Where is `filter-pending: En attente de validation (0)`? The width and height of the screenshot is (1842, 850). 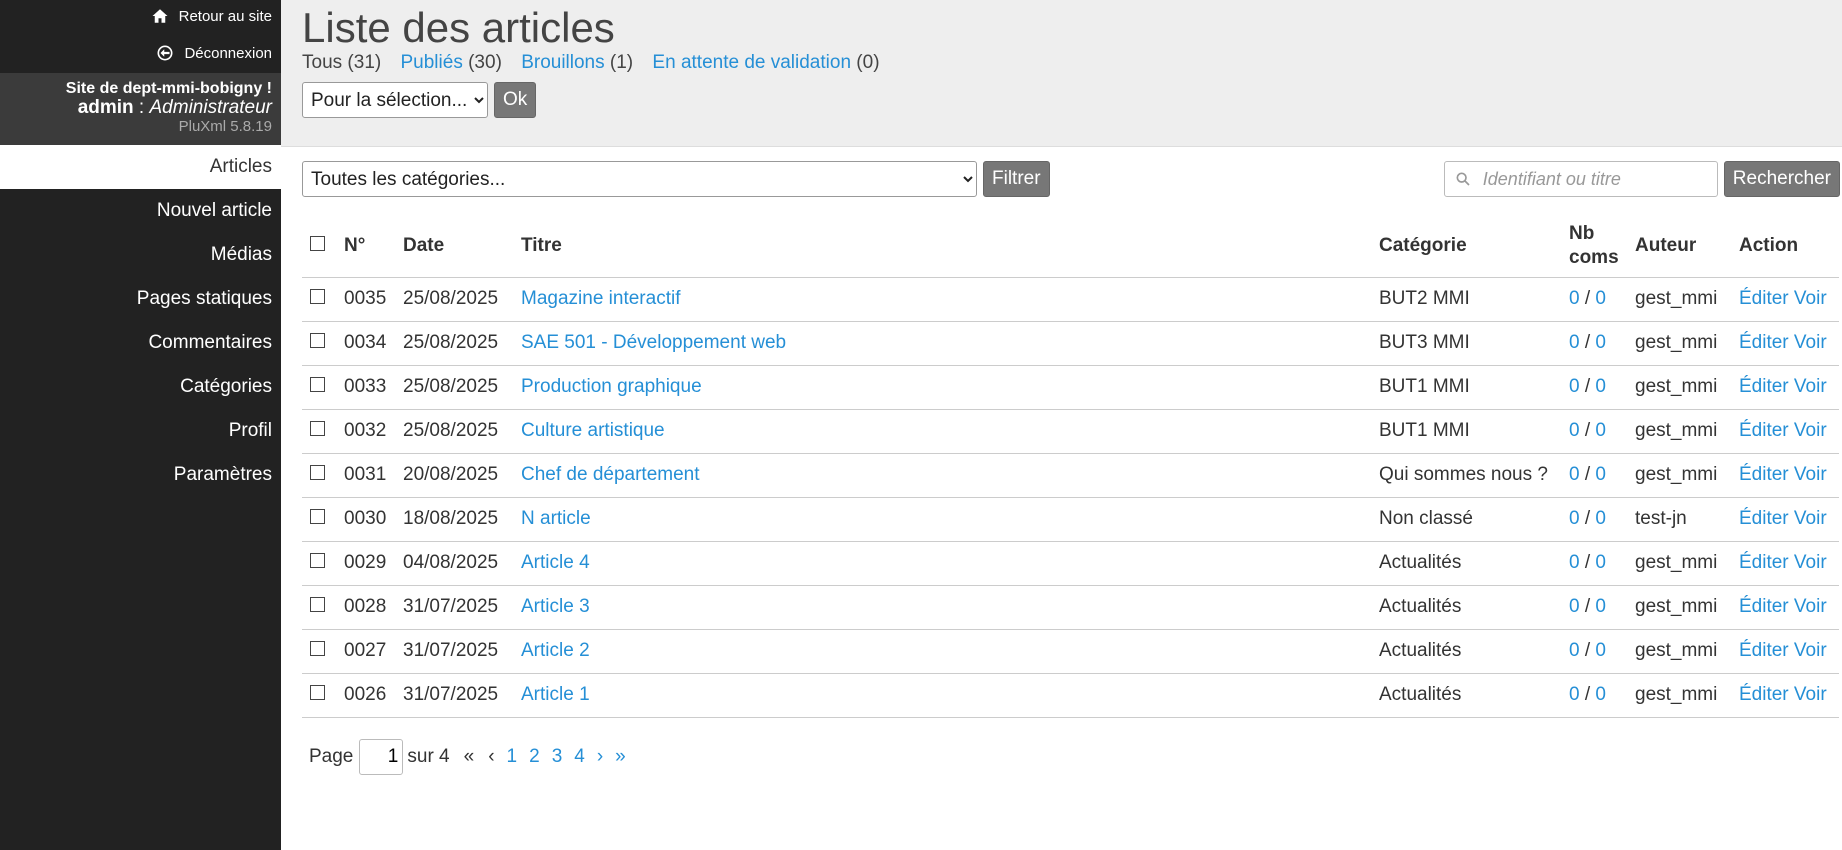
filter-pending: En attente de validation (0) is located at coordinates (765, 62).